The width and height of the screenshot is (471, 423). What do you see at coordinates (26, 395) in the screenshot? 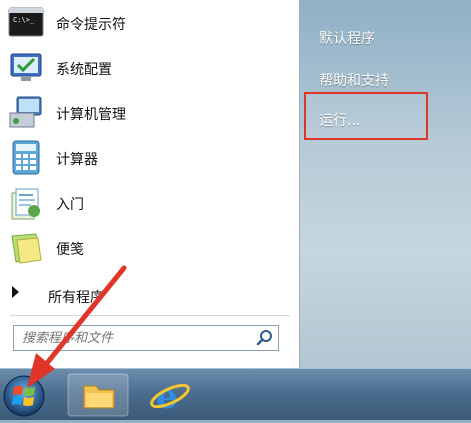
I see `start-button` at bounding box center [26, 395].